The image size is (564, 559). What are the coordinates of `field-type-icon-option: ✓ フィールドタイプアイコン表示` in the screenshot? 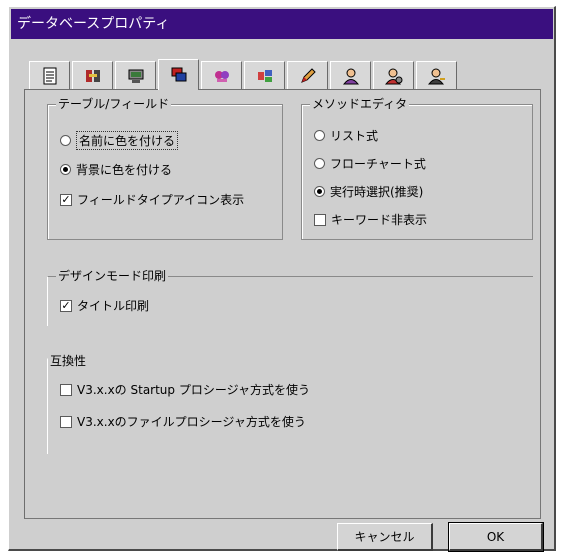 It's located at (152, 199).